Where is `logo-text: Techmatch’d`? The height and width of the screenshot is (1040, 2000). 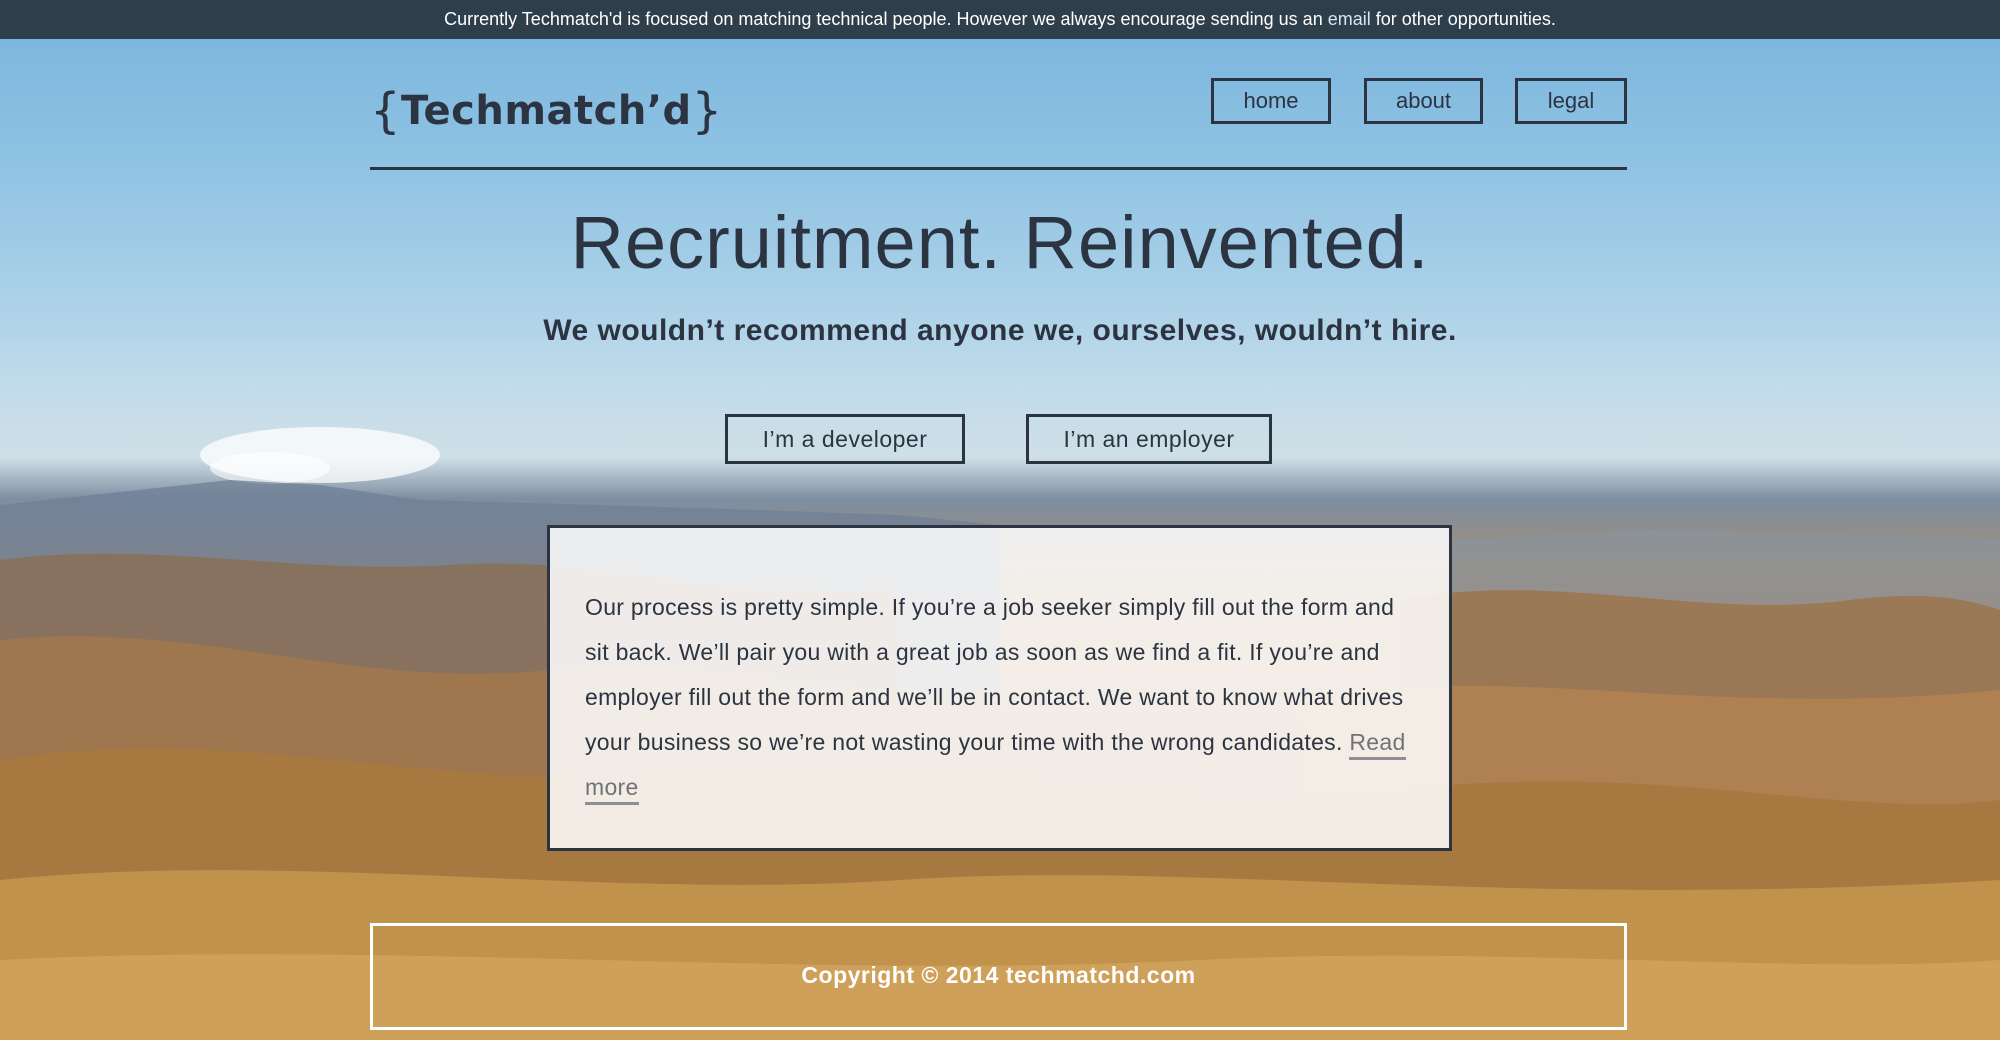
logo-text: Techmatch’d is located at coordinates (546, 111).